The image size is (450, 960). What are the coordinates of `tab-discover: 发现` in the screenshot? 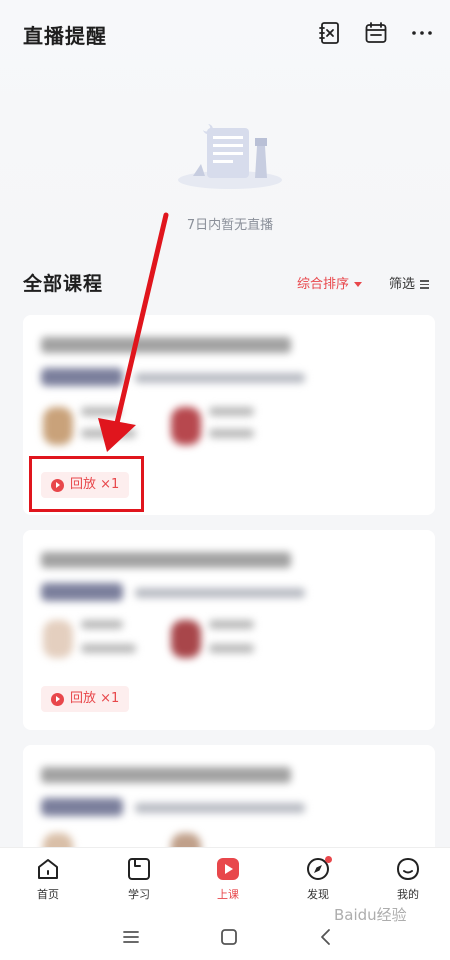 It's located at (318, 879).